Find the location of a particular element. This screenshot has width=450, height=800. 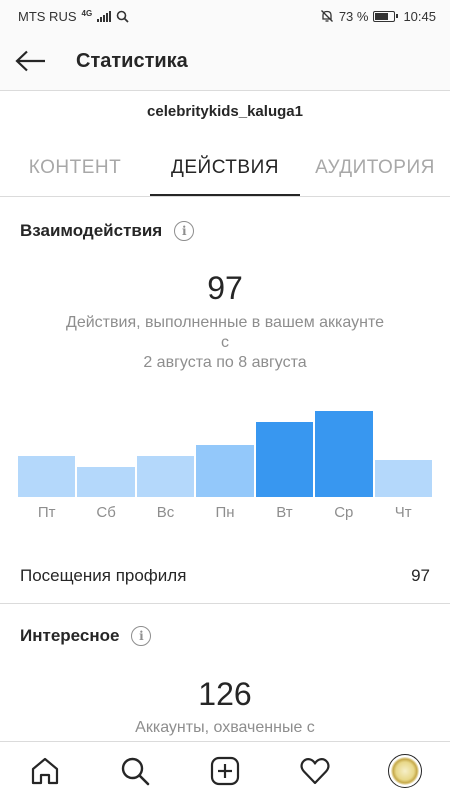

mute-bell-icon is located at coordinates (326, 16).